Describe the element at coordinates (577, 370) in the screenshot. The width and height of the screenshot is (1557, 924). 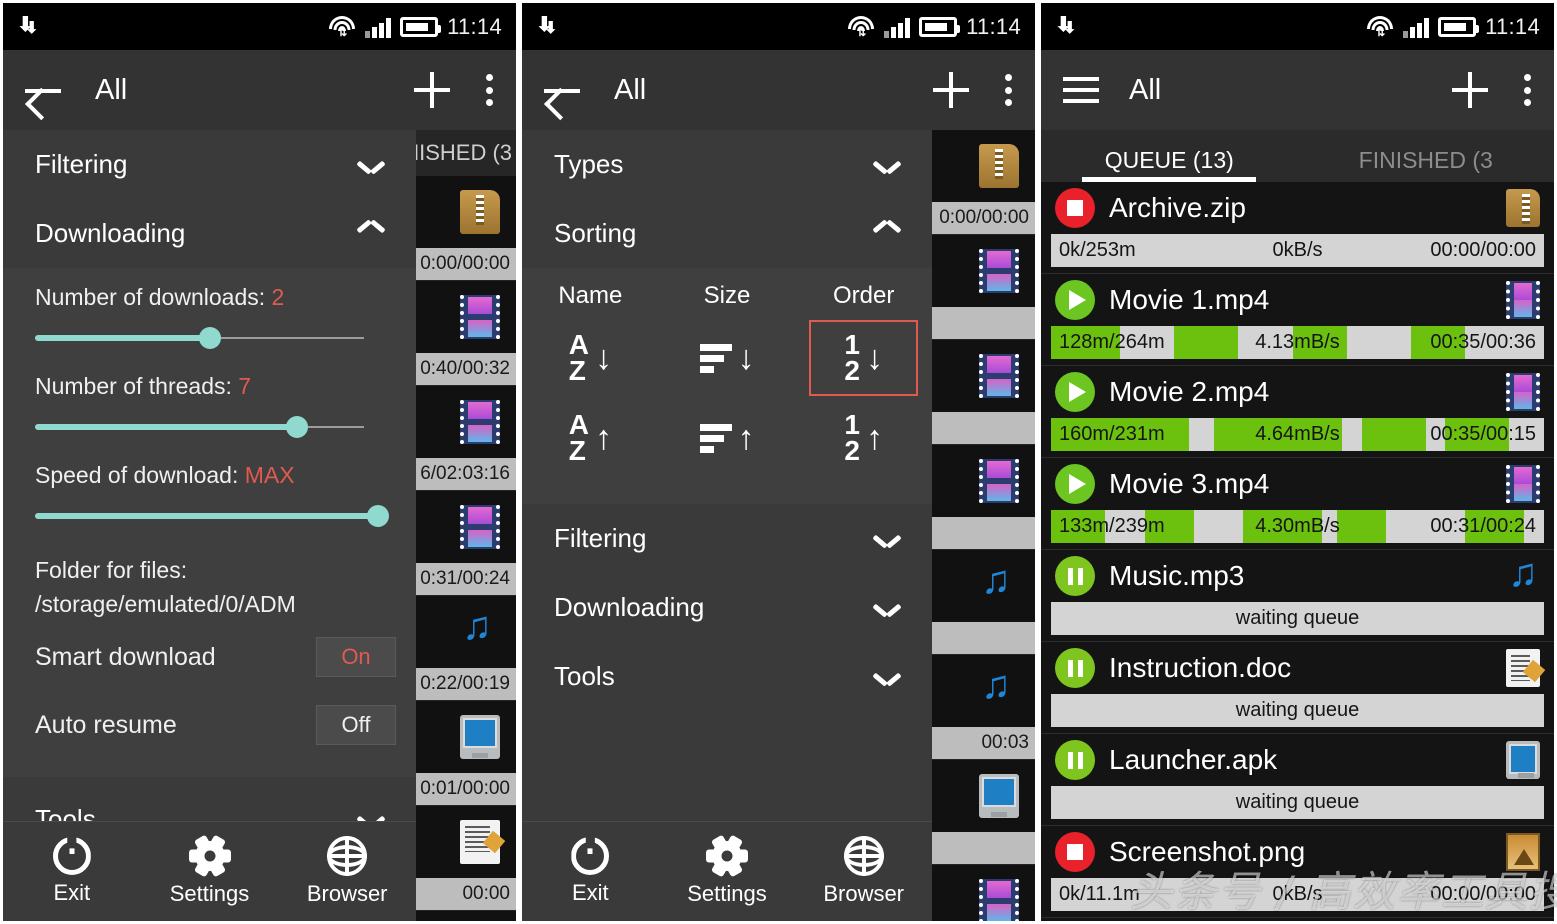
I see `az-bottom: Z` at that location.